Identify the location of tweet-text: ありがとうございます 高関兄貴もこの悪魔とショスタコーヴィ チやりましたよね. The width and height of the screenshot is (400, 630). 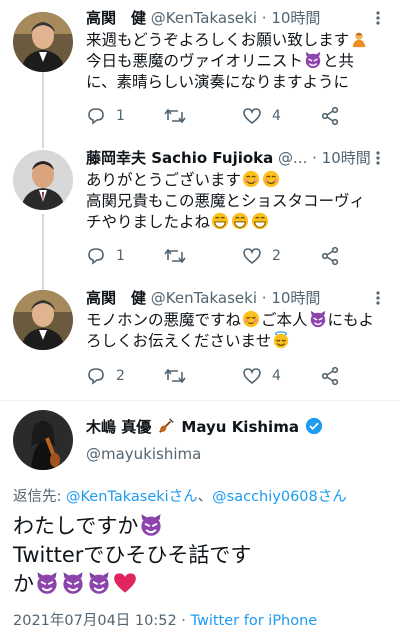
(236, 201).